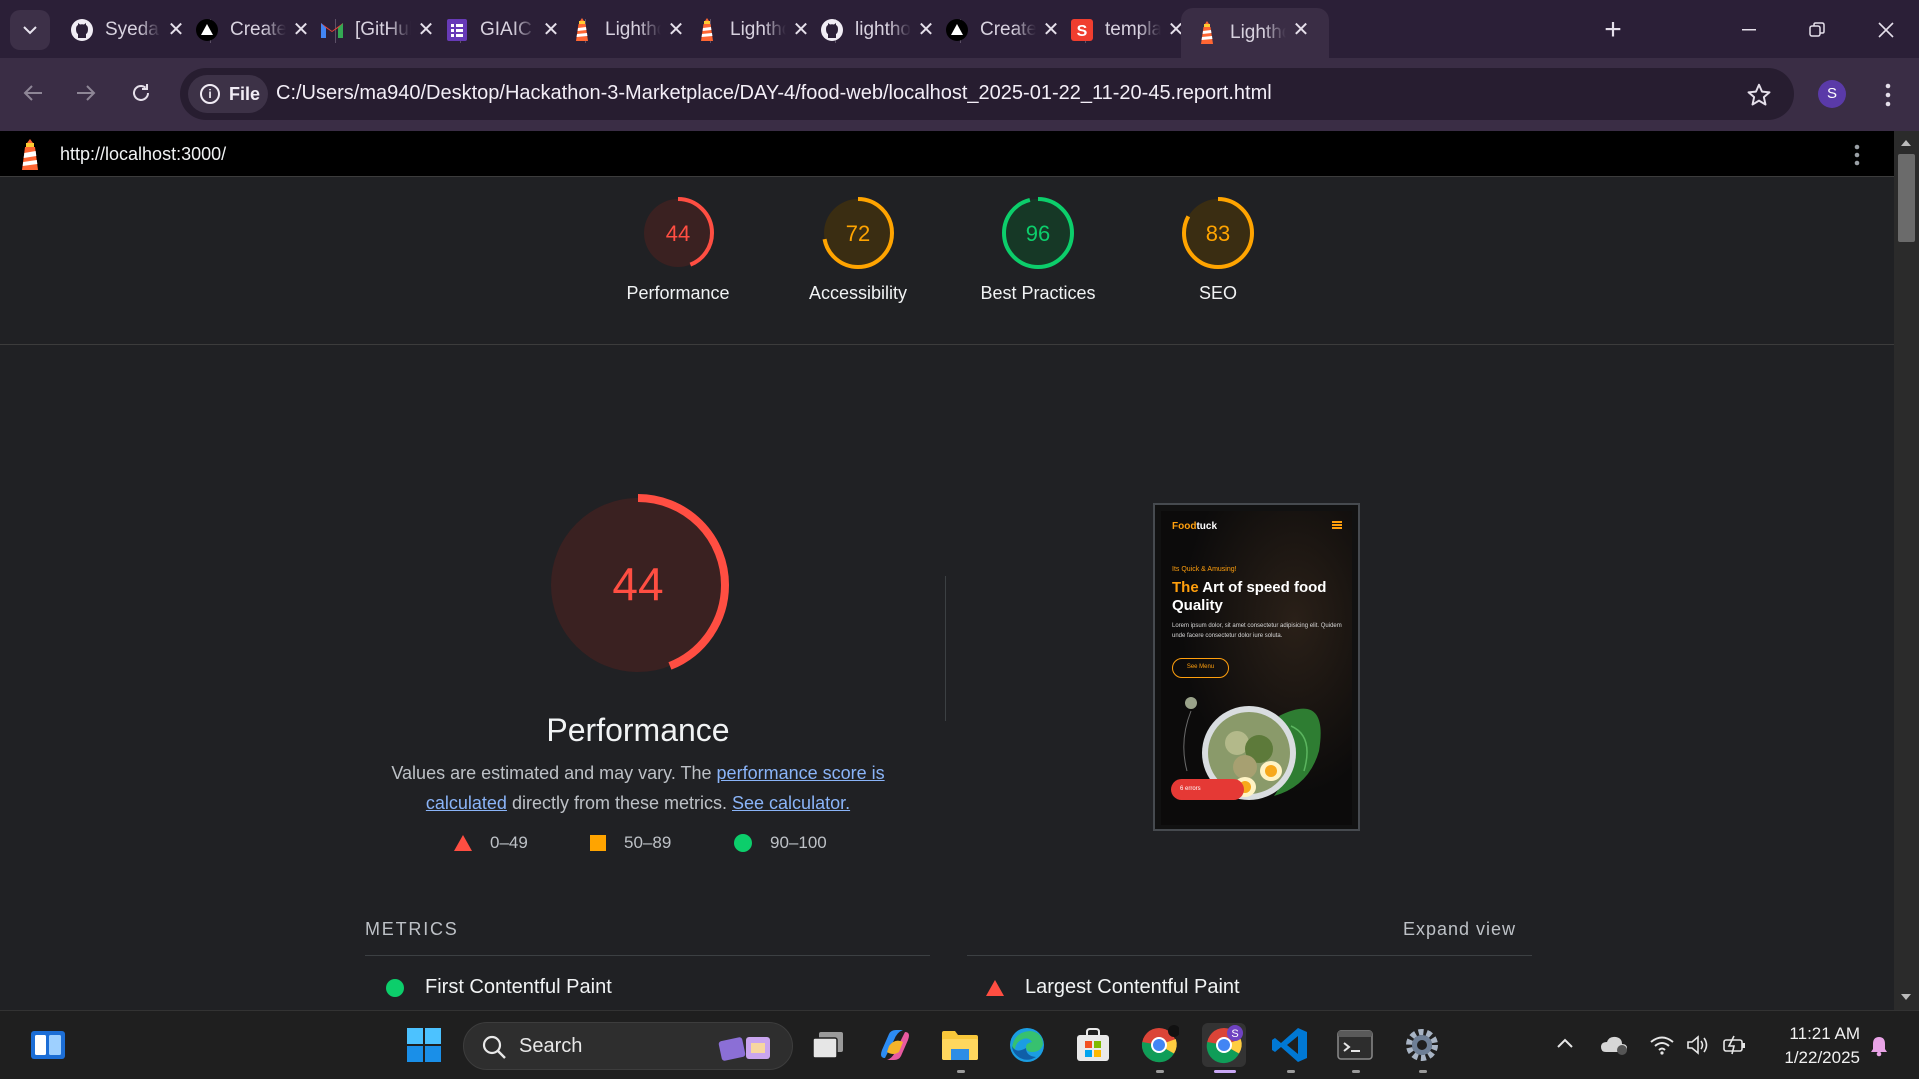 The height and width of the screenshot is (1079, 1919). Describe the element at coordinates (551, 1046) in the screenshot. I see `search-placeholder: Search` at that location.